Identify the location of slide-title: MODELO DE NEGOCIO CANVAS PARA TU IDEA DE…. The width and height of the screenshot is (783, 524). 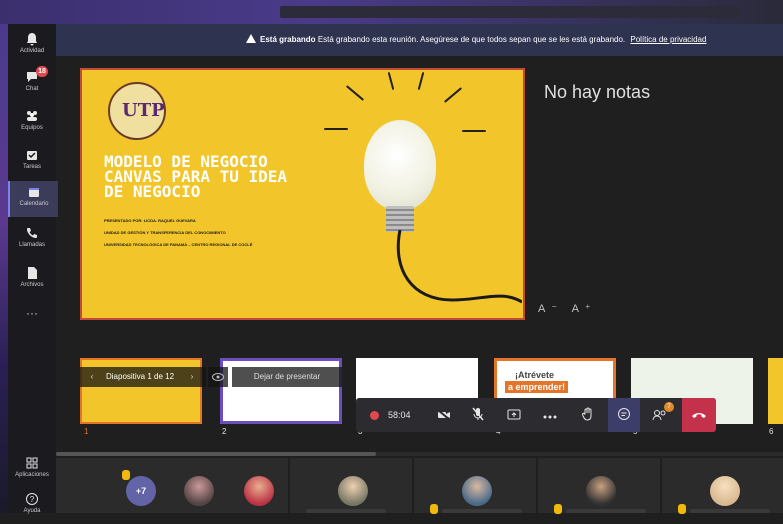
(196, 176).